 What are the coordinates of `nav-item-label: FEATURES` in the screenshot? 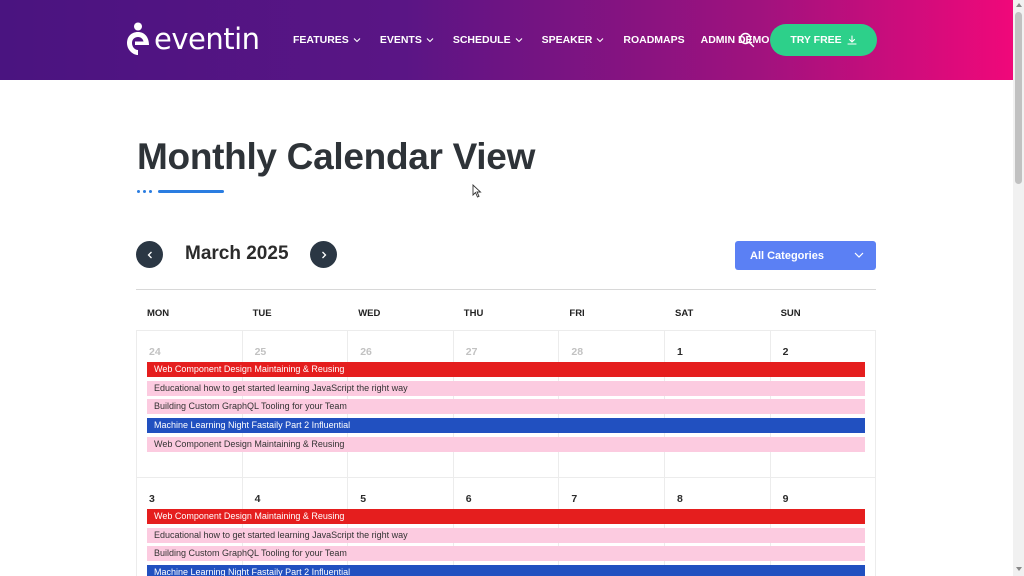 It's located at (321, 40).